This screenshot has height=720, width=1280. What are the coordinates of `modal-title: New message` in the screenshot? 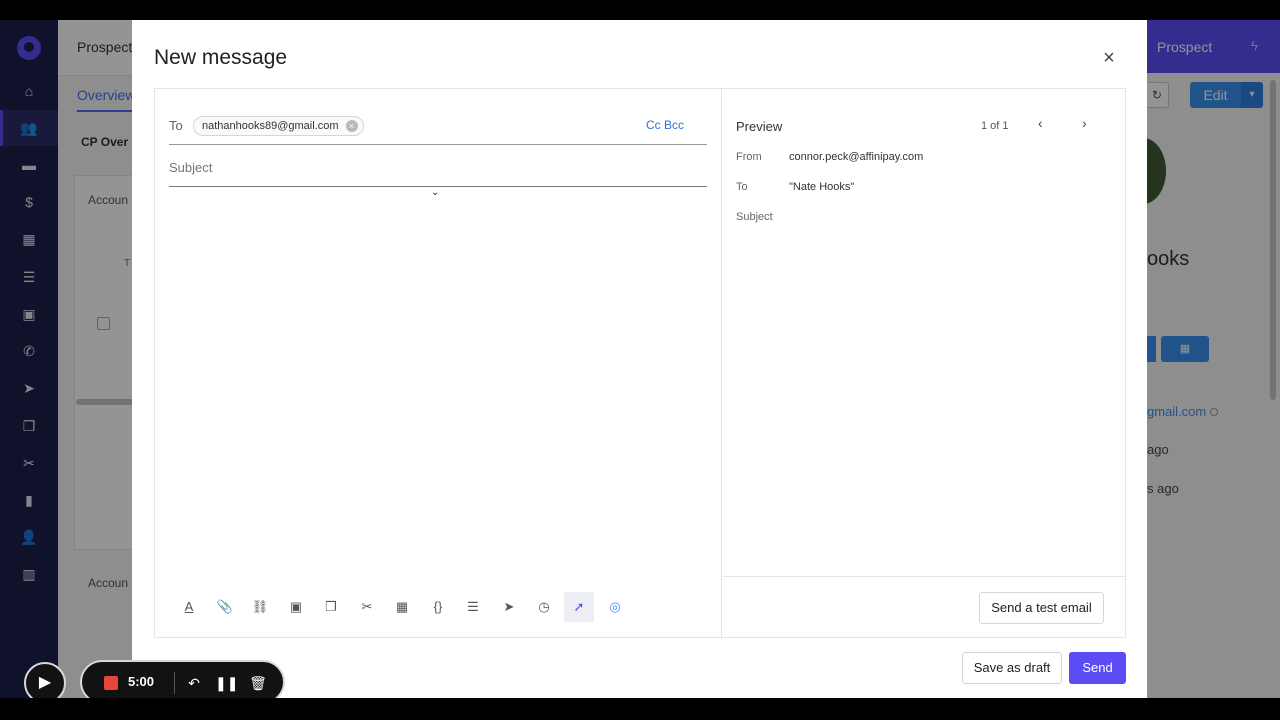 It's located at (221, 57).